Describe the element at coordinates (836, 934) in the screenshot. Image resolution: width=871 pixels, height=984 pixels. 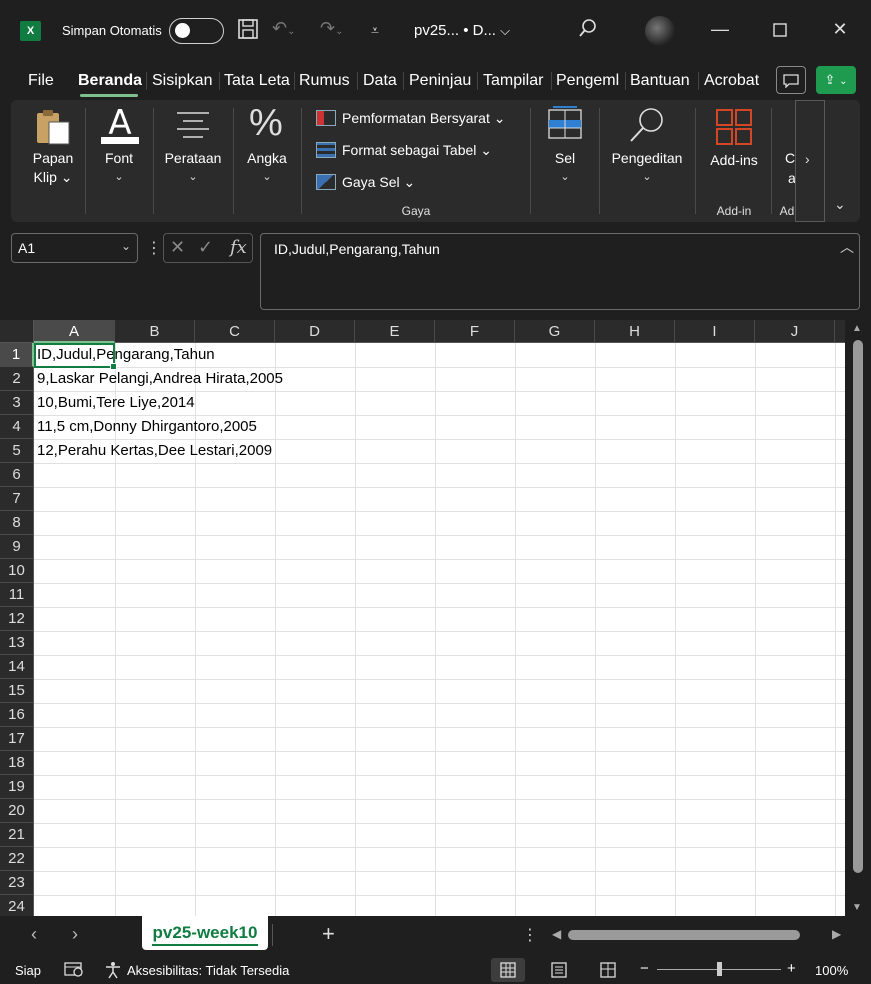
I see `scroll-right-icon: ▶` at that location.